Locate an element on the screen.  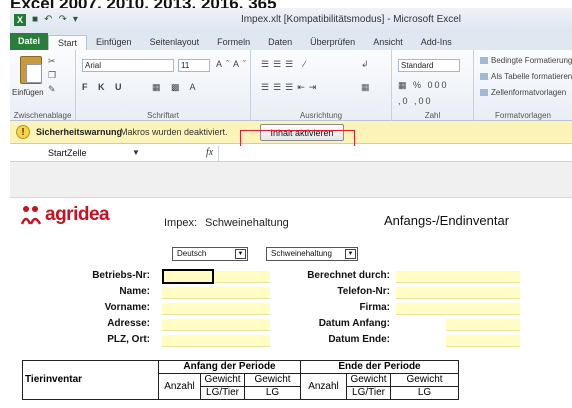
impex-label: Impex: is located at coordinates (181, 223).